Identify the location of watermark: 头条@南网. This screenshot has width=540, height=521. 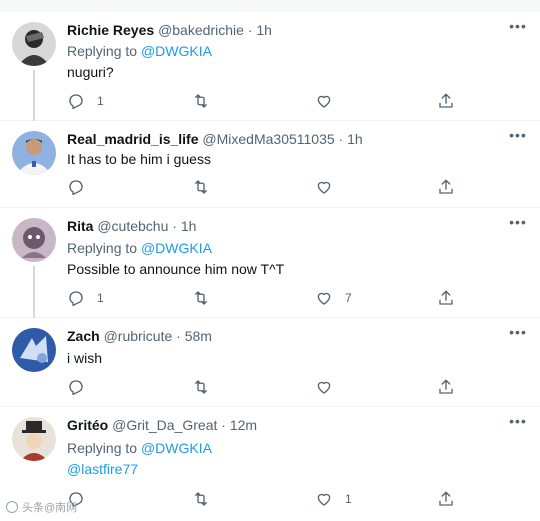
(41, 507).